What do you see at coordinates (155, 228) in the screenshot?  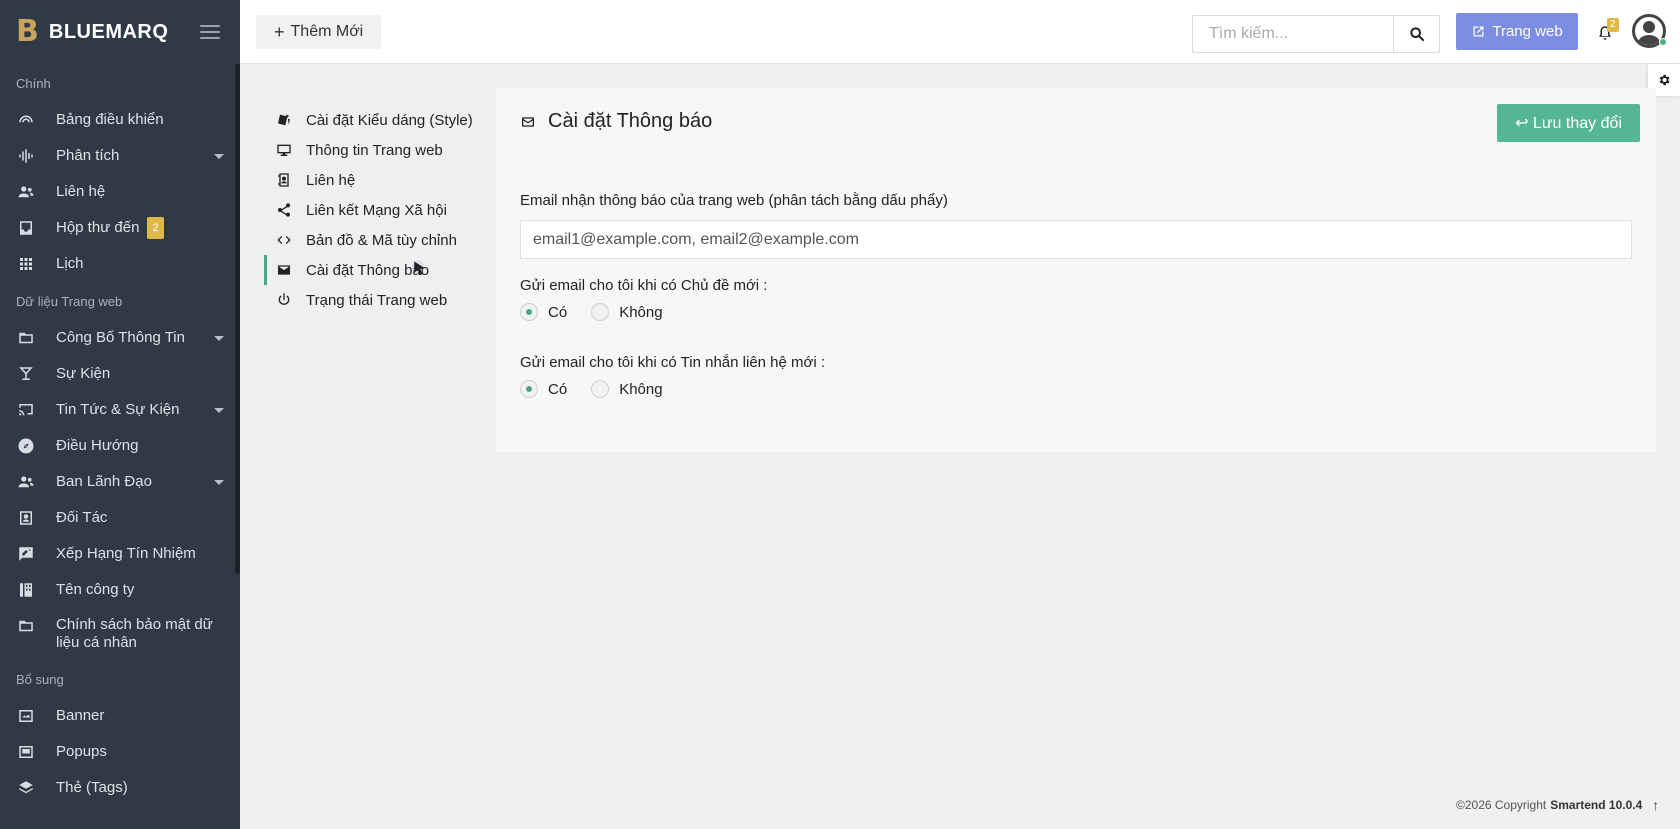 I see `inbox-count-badge: 2` at bounding box center [155, 228].